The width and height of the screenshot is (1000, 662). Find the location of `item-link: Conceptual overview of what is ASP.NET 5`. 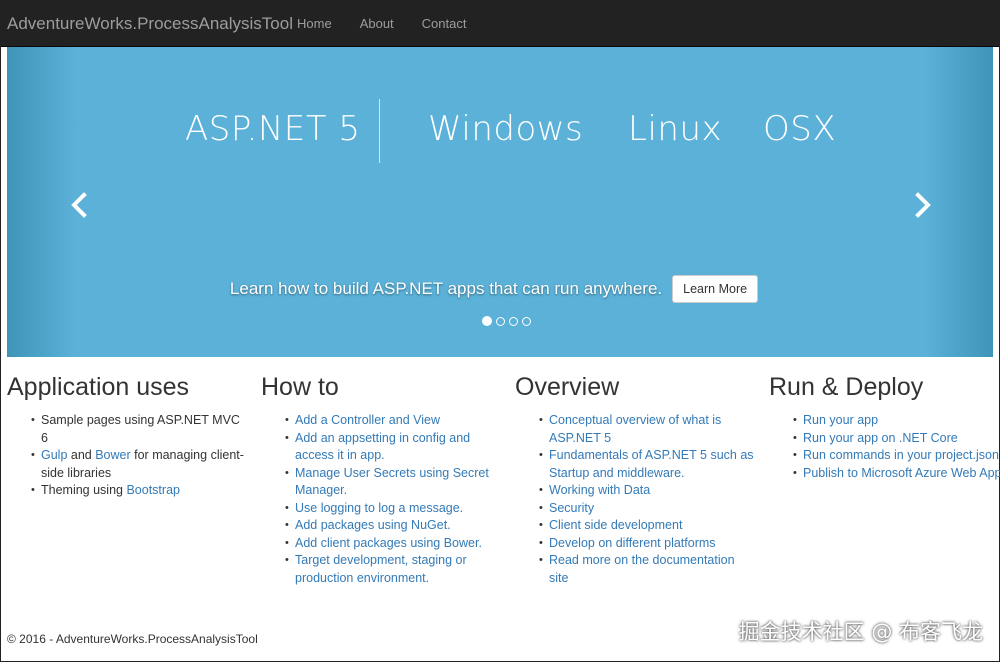

item-link: Conceptual overview of what is ASP.NET 5 is located at coordinates (635, 429).